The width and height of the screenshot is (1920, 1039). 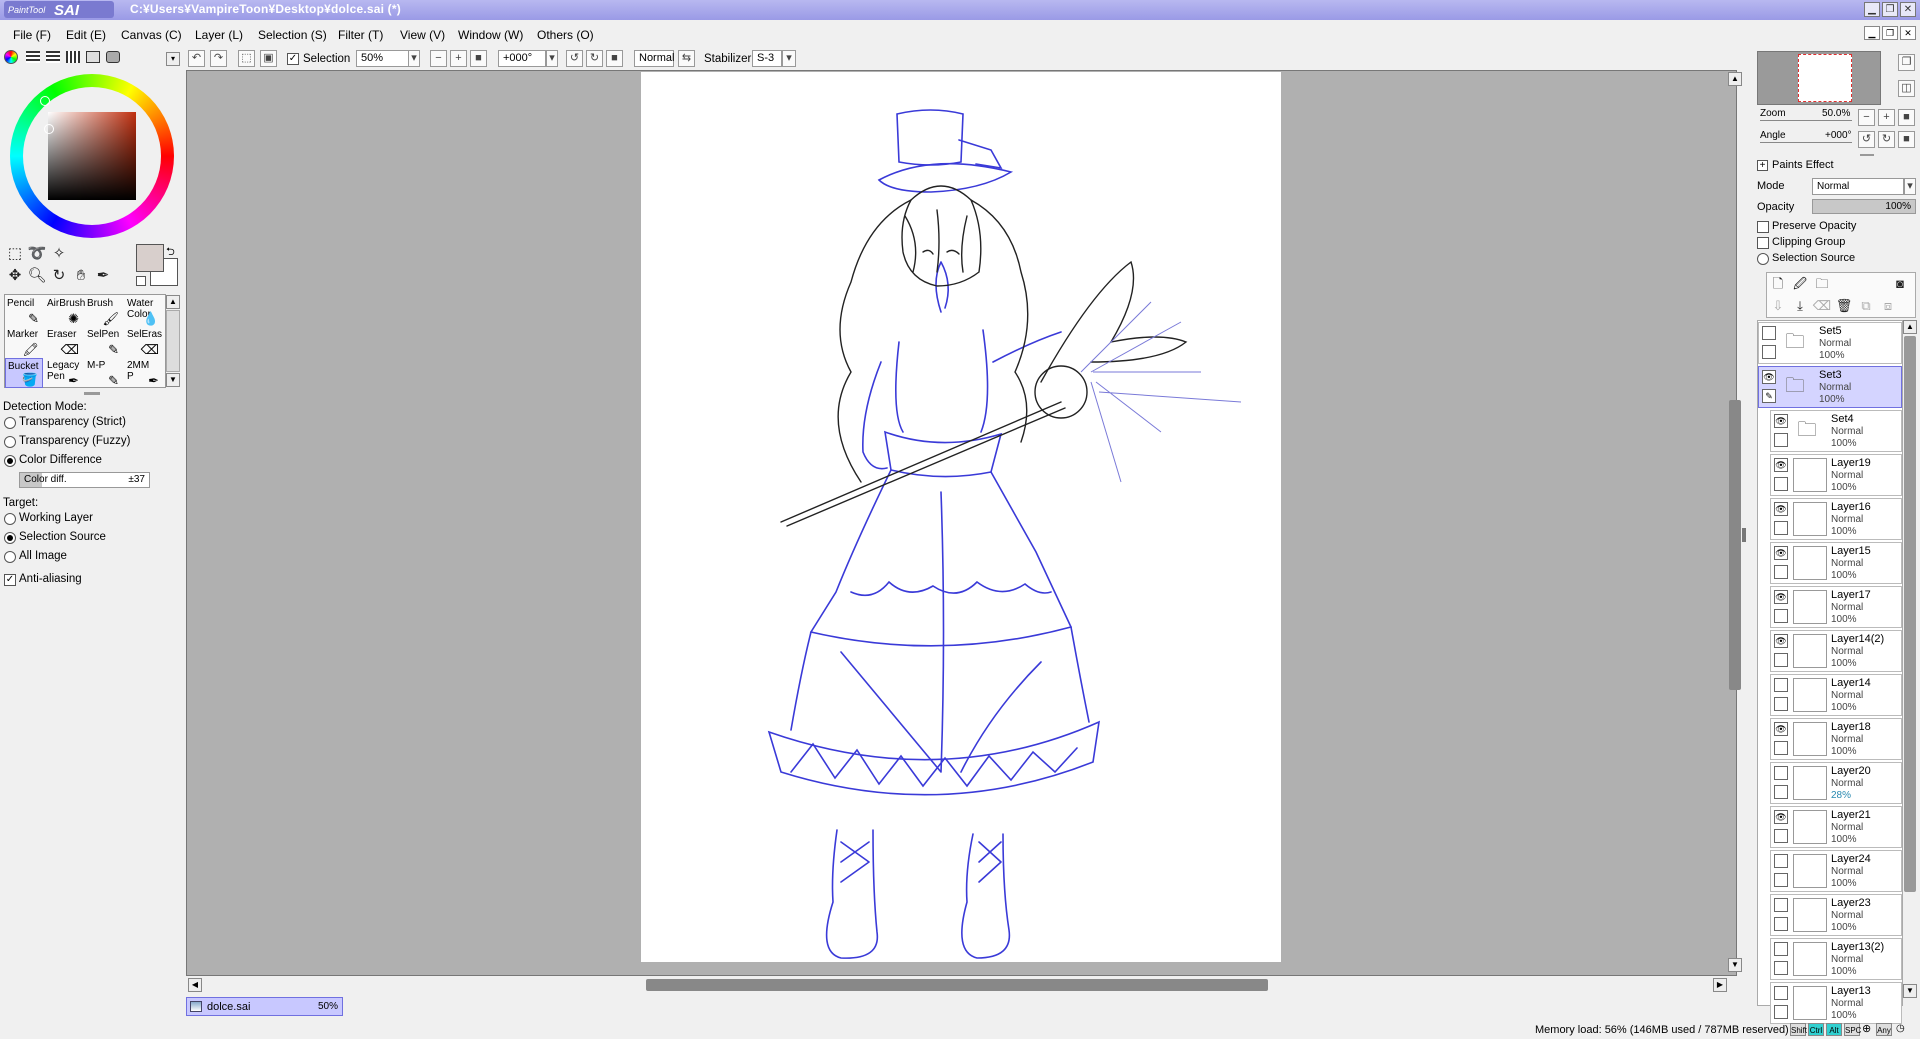 What do you see at coordinates (654, 58) in the screenshot?
I see `blend-mode-field: Normal` at bounding box center [654, 58].